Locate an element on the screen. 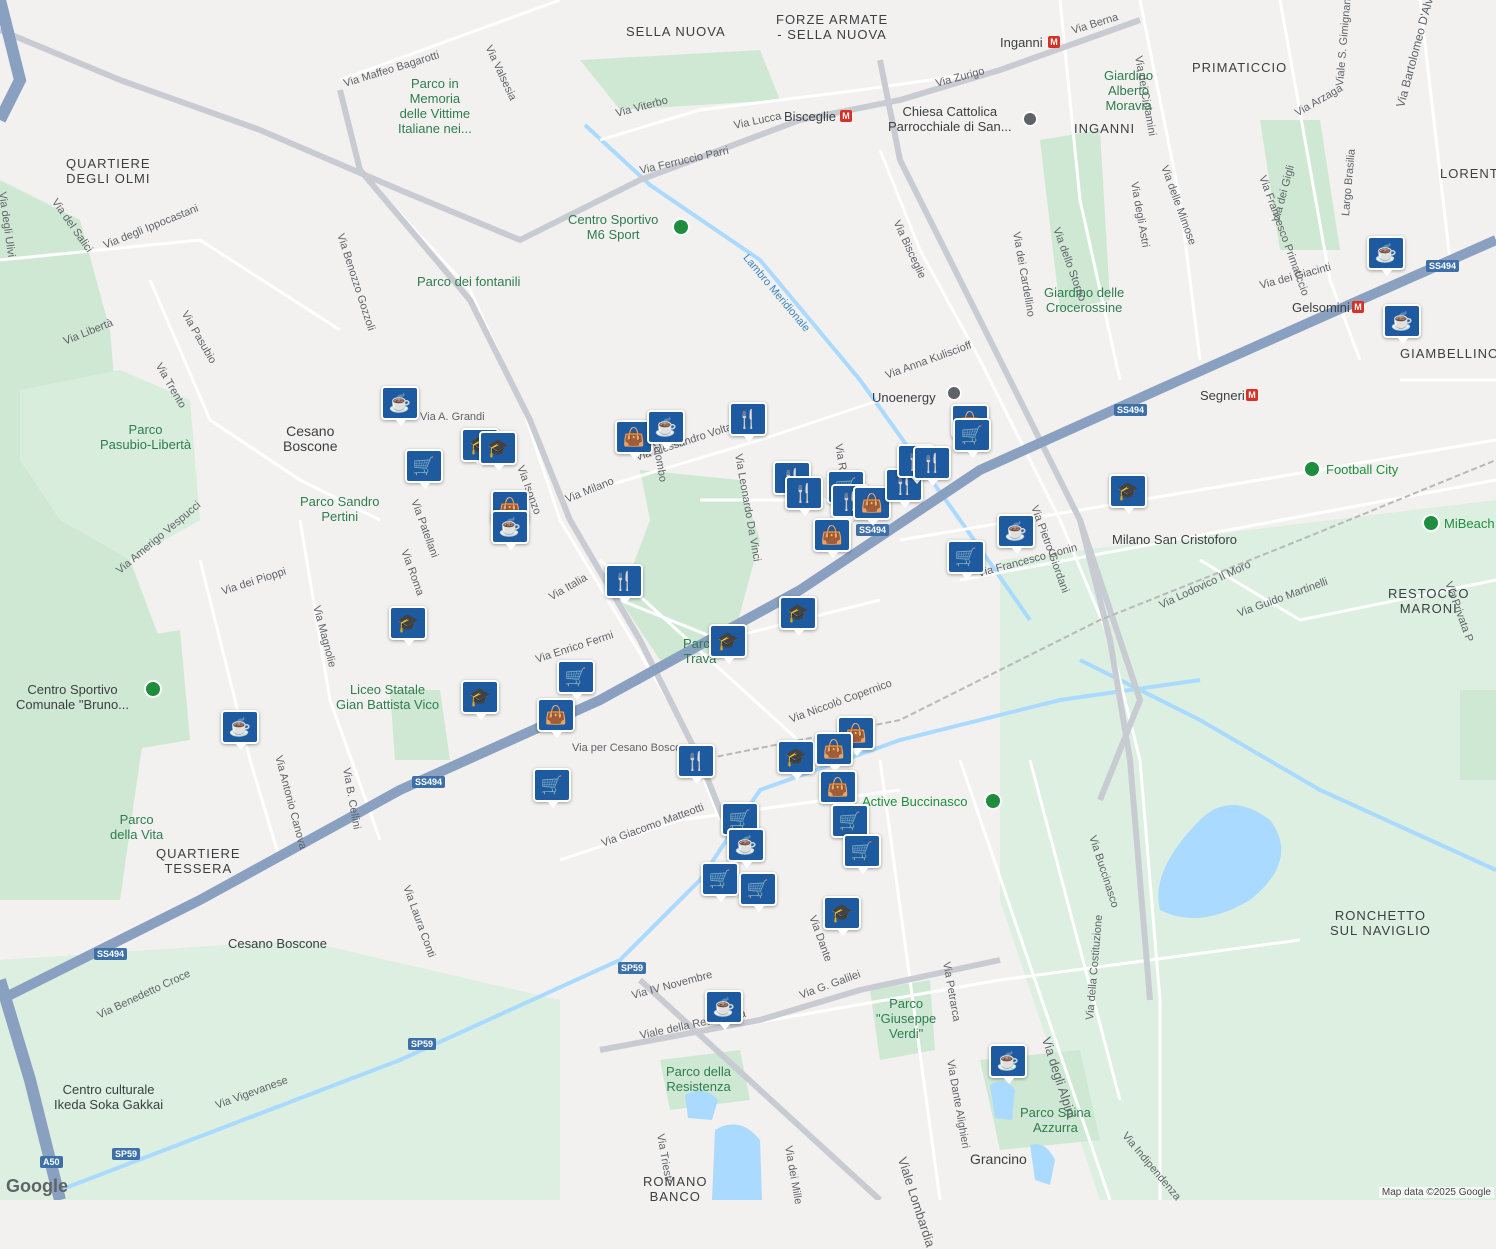  metro-station-label: Gelsomini is located at coordinates (1321, 307).